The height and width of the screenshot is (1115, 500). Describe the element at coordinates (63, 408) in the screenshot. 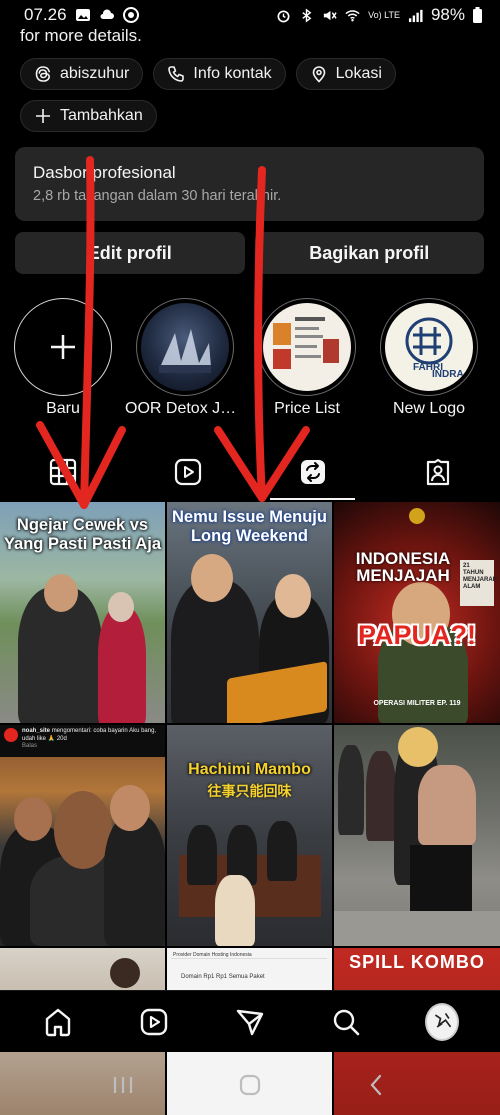

I see `highlight-label: Baru` at that location.